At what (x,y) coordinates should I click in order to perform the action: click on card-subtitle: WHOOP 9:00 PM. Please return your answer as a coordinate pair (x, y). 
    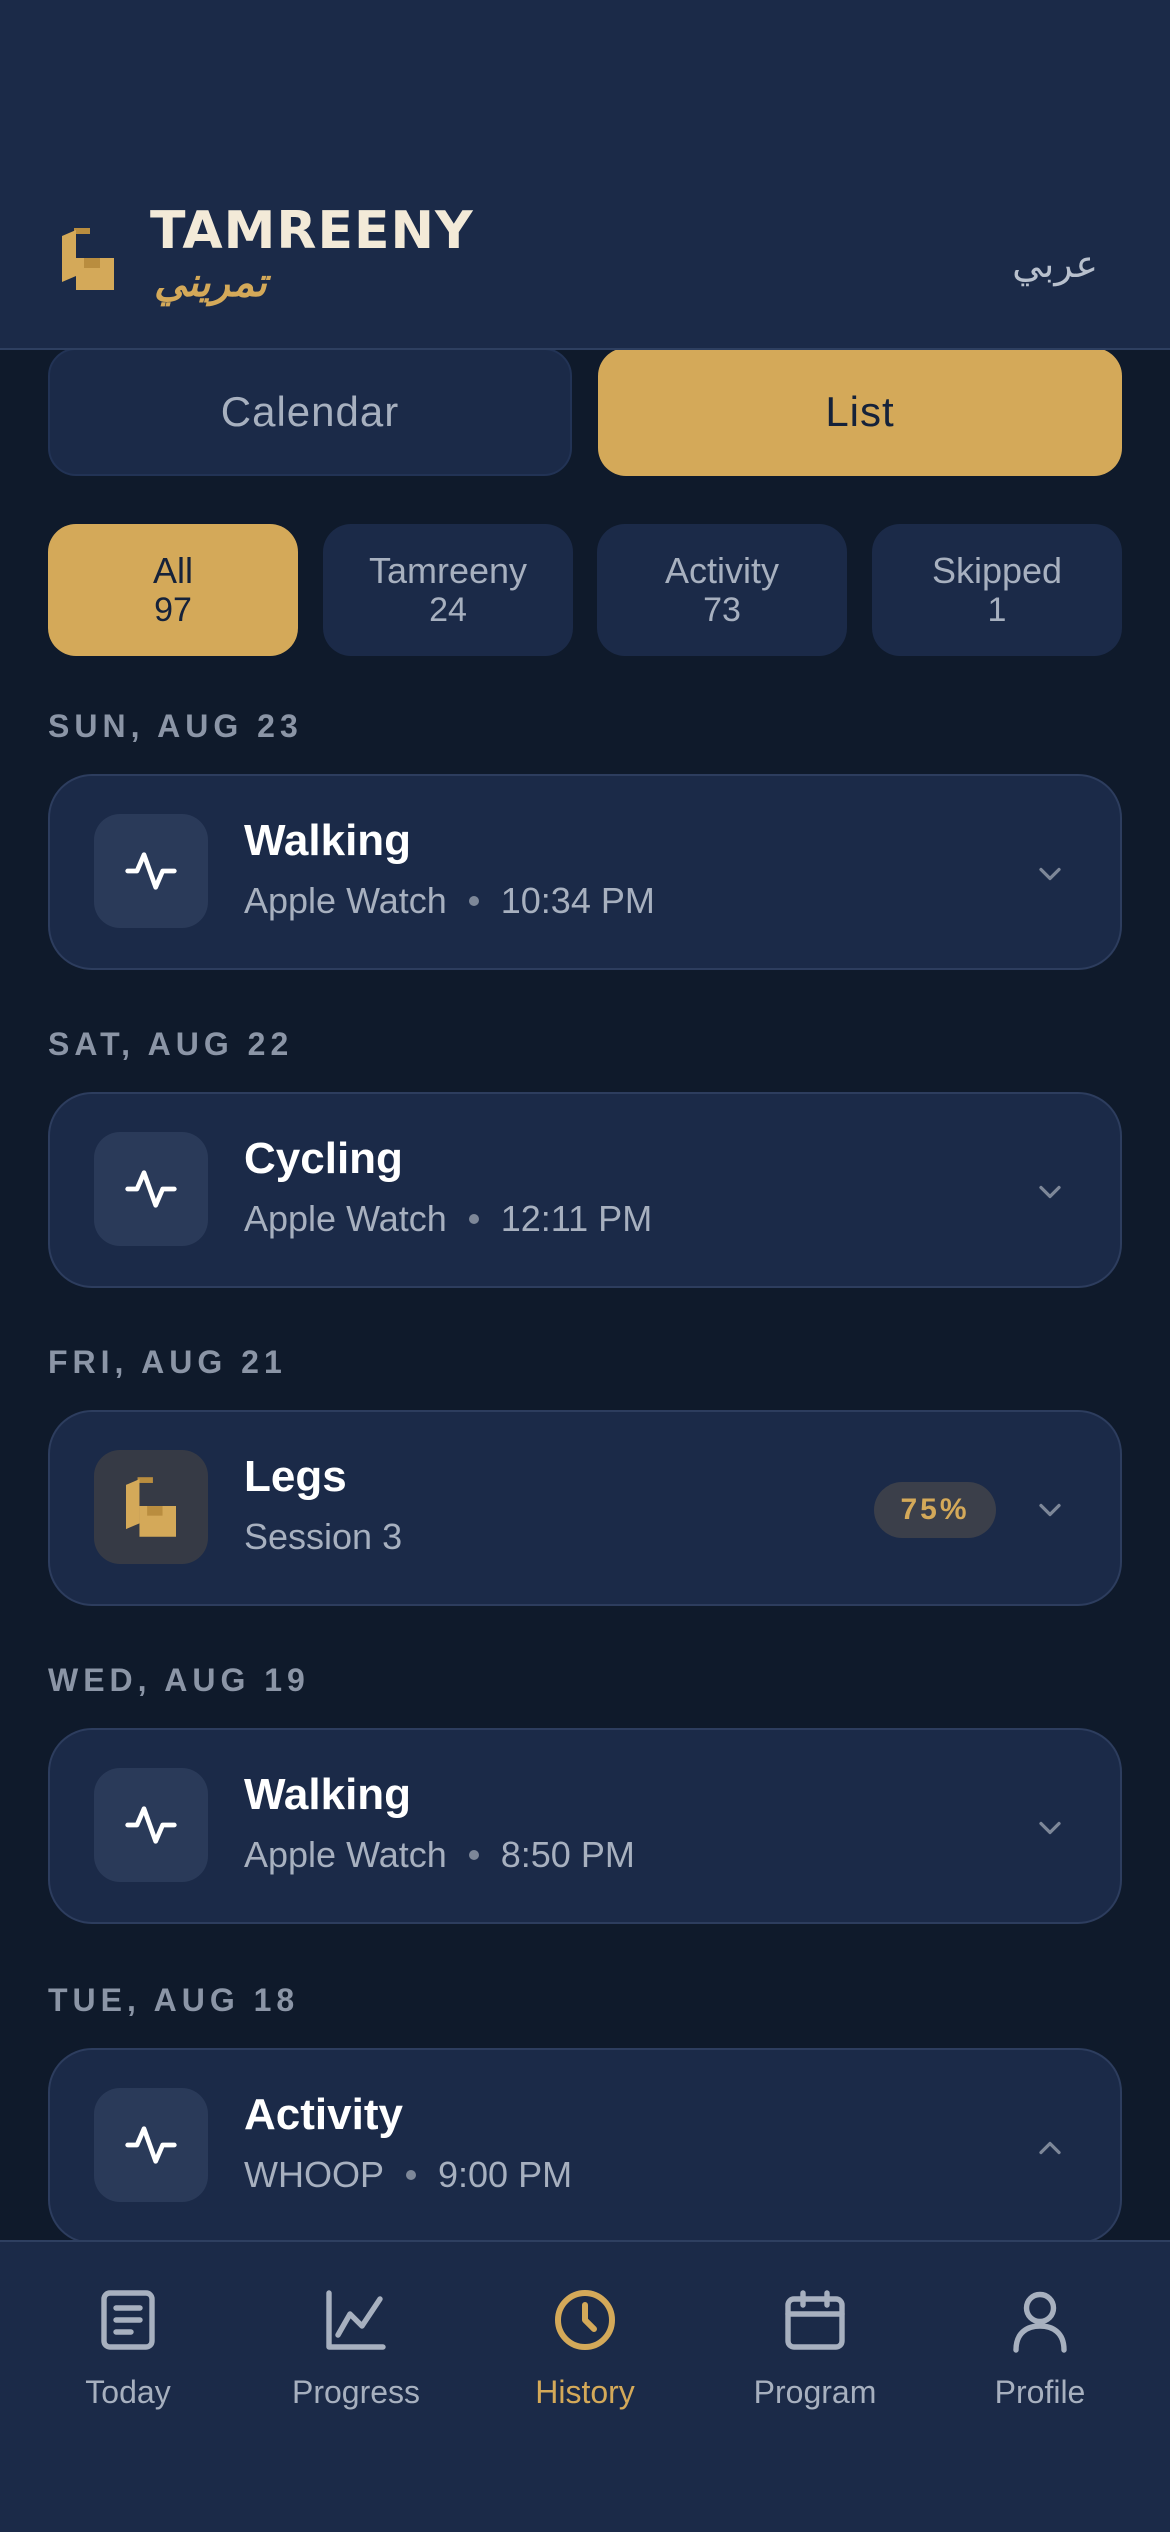
    Looking at the image, I should click on (408, 2175).